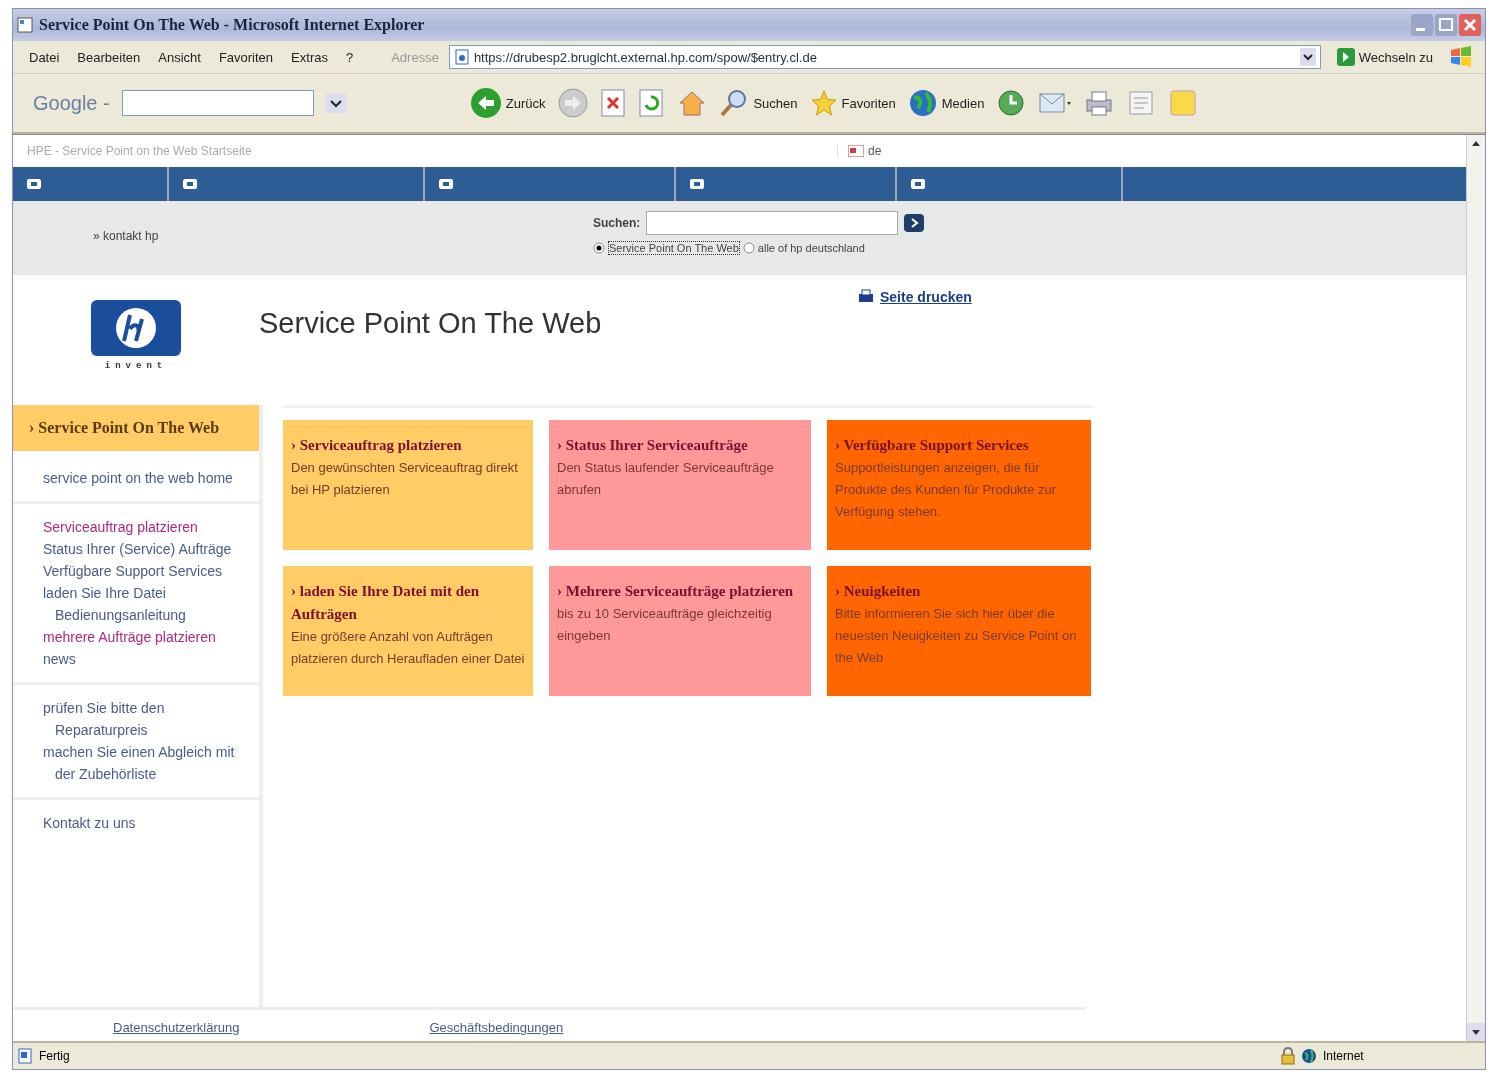  I want to click on menu-item: Datei, so click(44, 57).